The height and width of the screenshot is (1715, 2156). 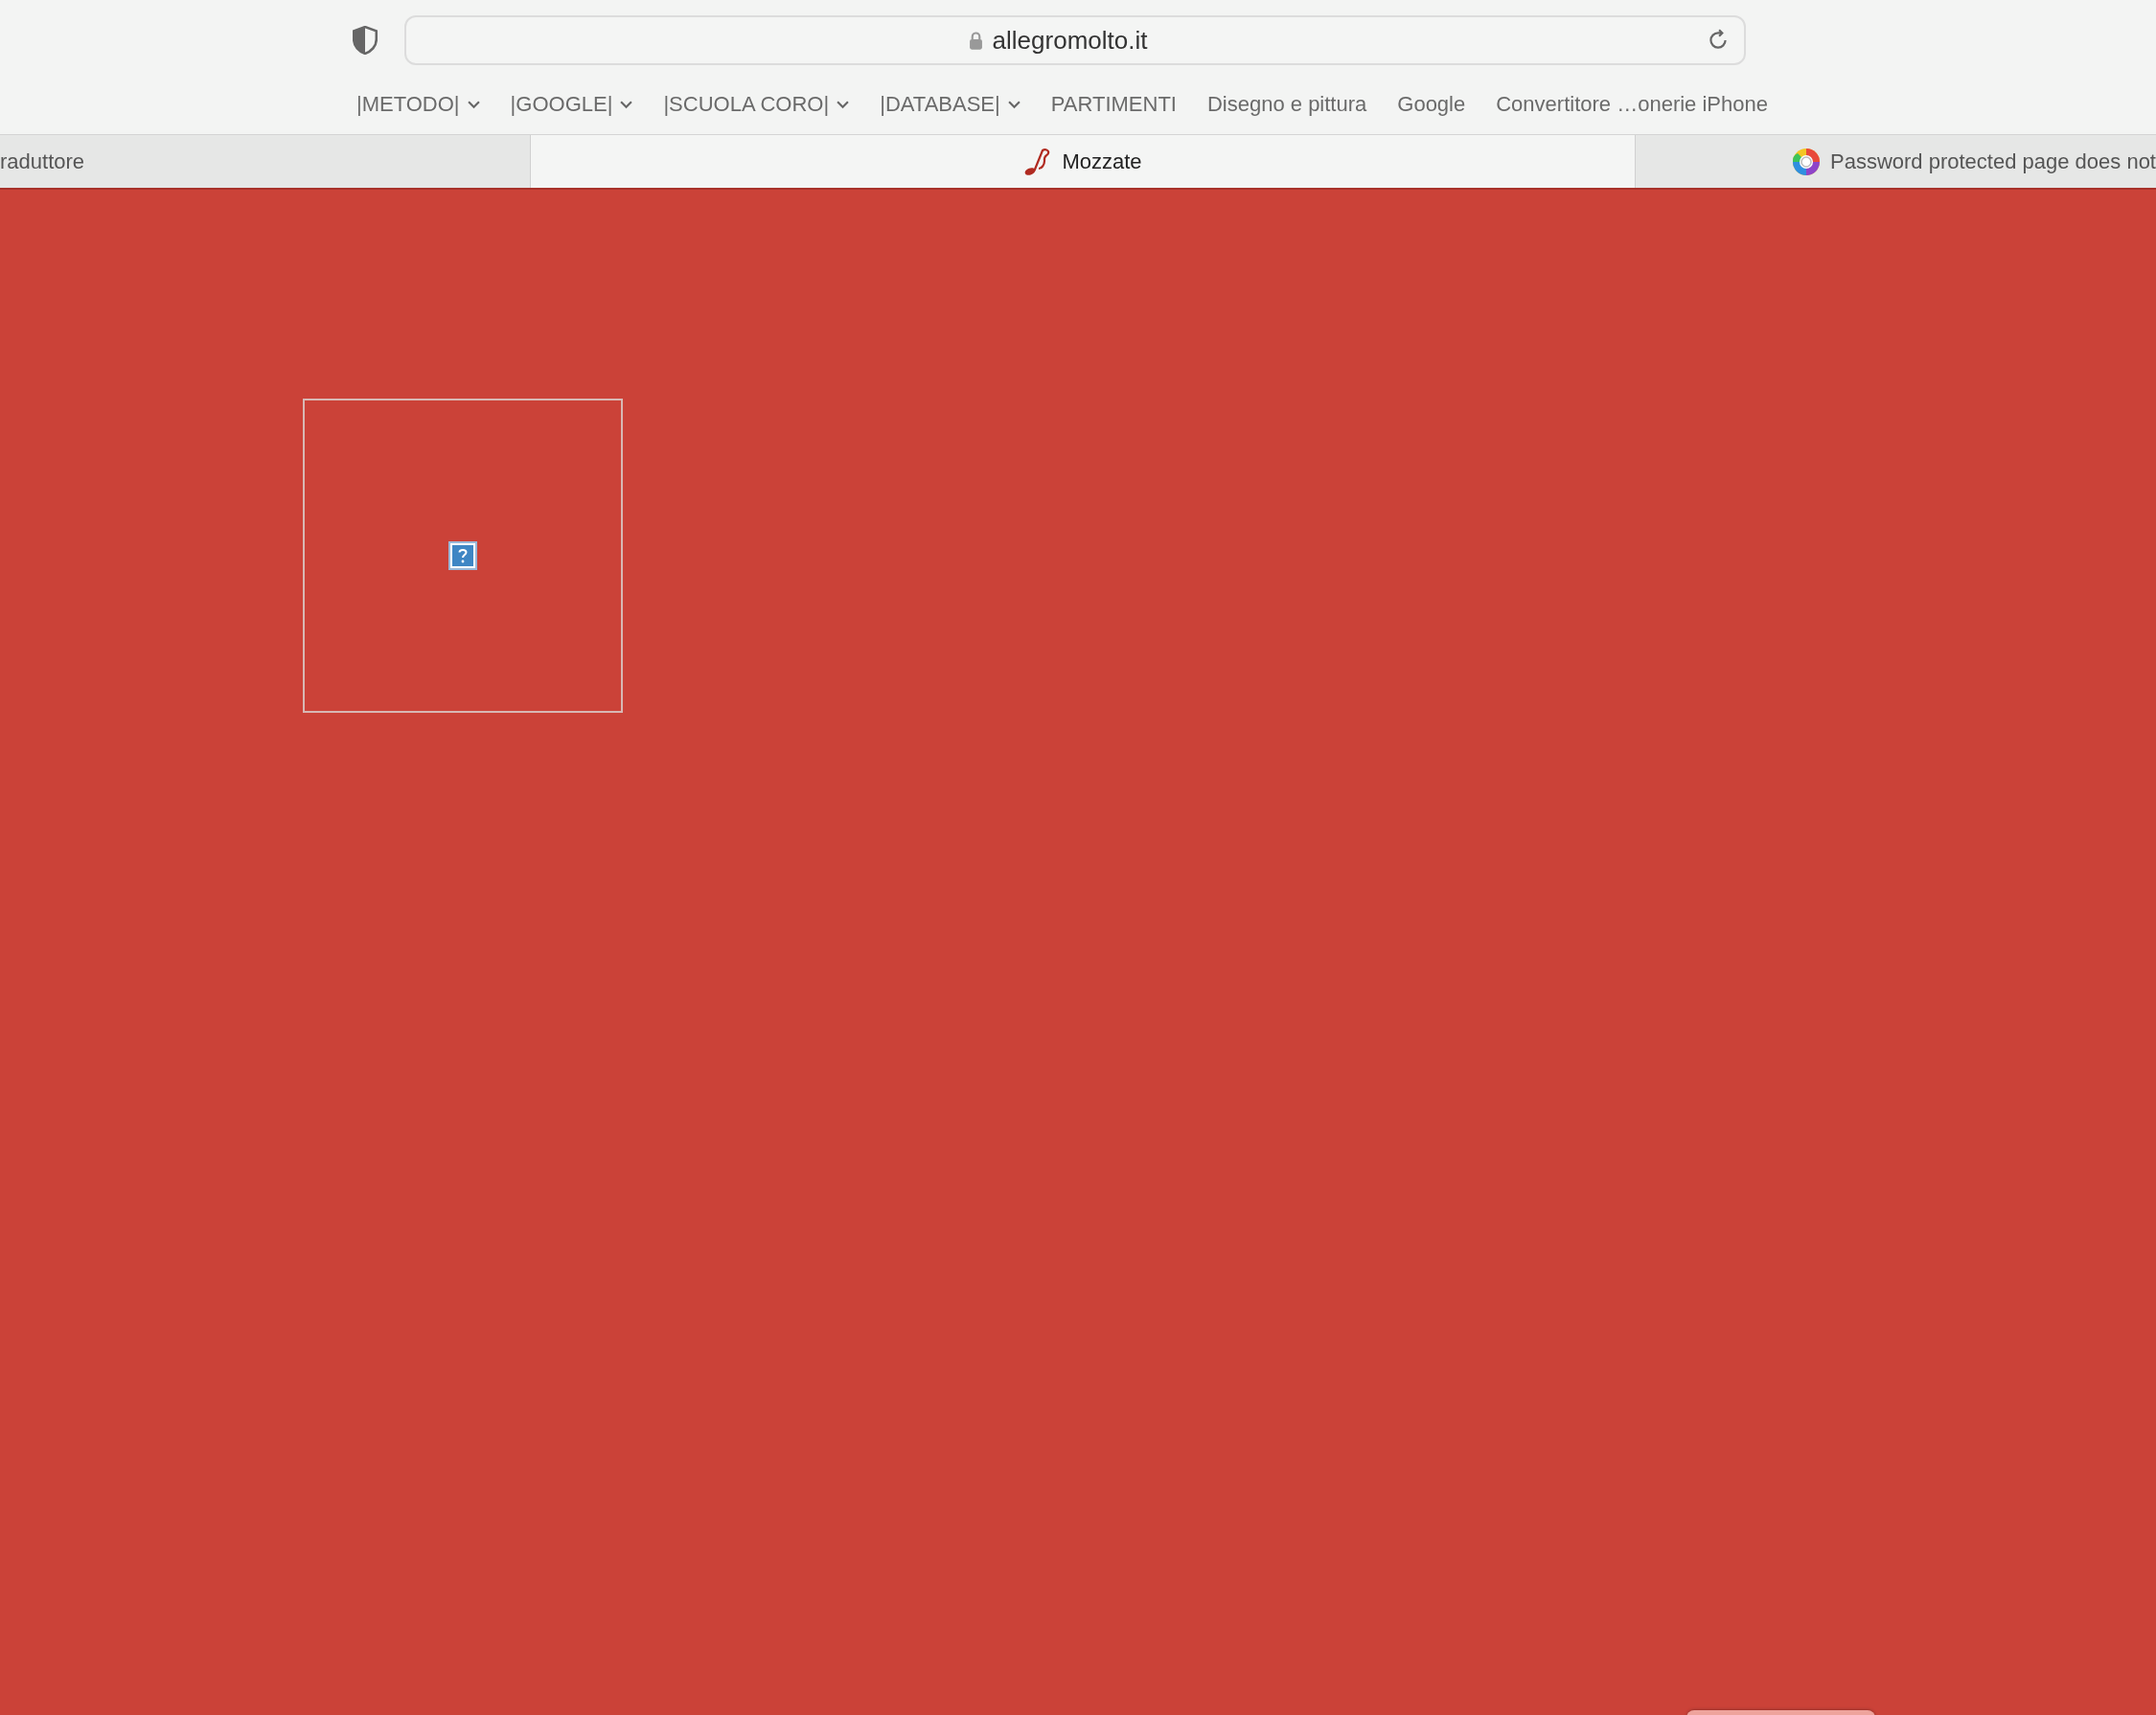 I want to click on bookmark-link: PARTIMENTI, so click(x=1113, y=104).